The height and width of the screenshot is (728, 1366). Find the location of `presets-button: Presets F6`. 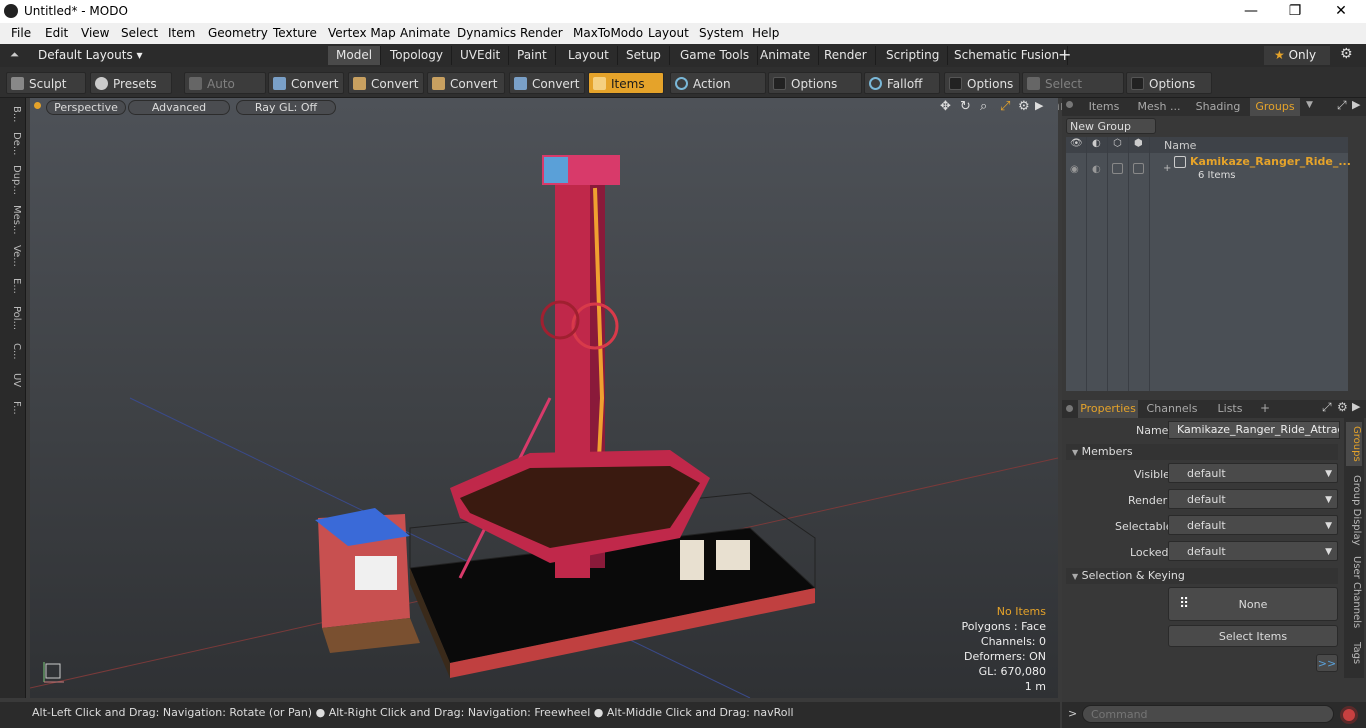

presets-button: Presets F6 is located at coordinates (131, 92).